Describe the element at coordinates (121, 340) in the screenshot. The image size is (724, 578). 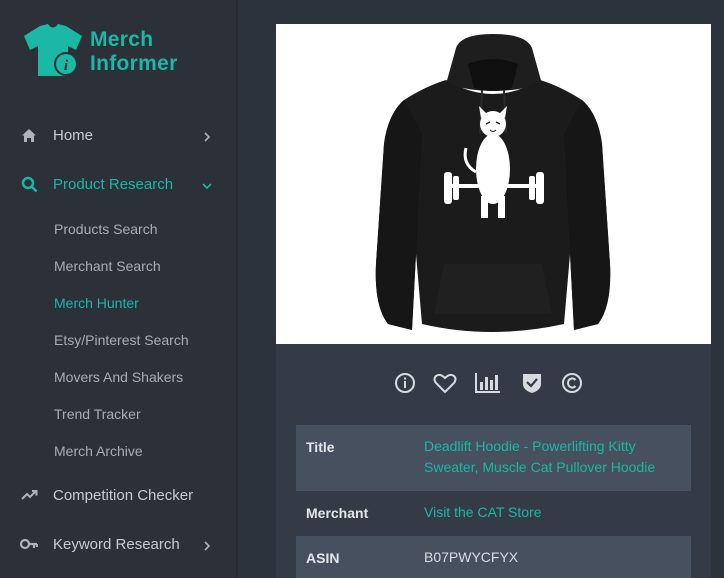
I see `sidebar-subitem-etsy-pinterest-search: Etsy/Pinterest Search` at that location.